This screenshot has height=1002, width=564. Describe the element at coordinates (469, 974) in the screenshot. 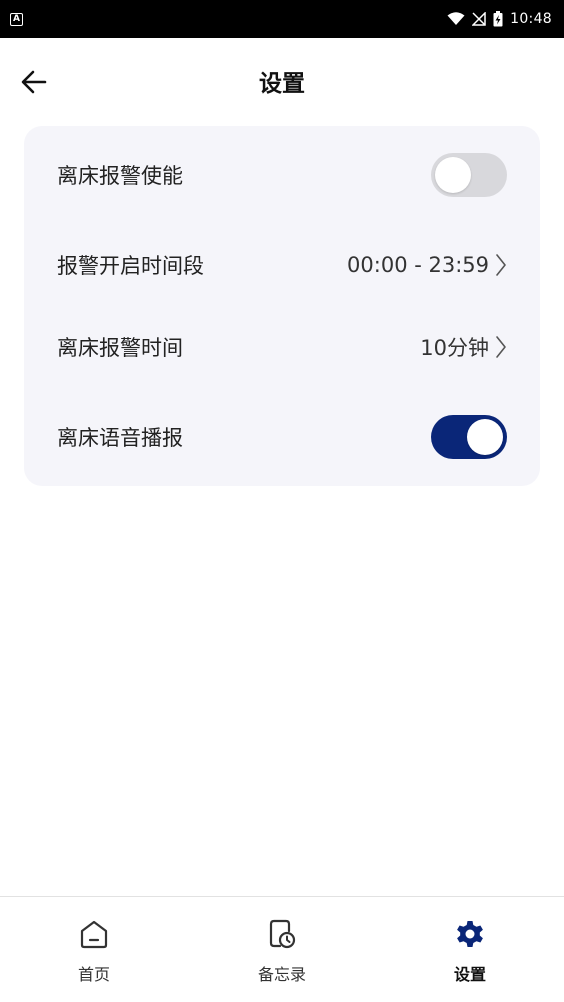

I see `nav-label-settings: 设置` at that location.